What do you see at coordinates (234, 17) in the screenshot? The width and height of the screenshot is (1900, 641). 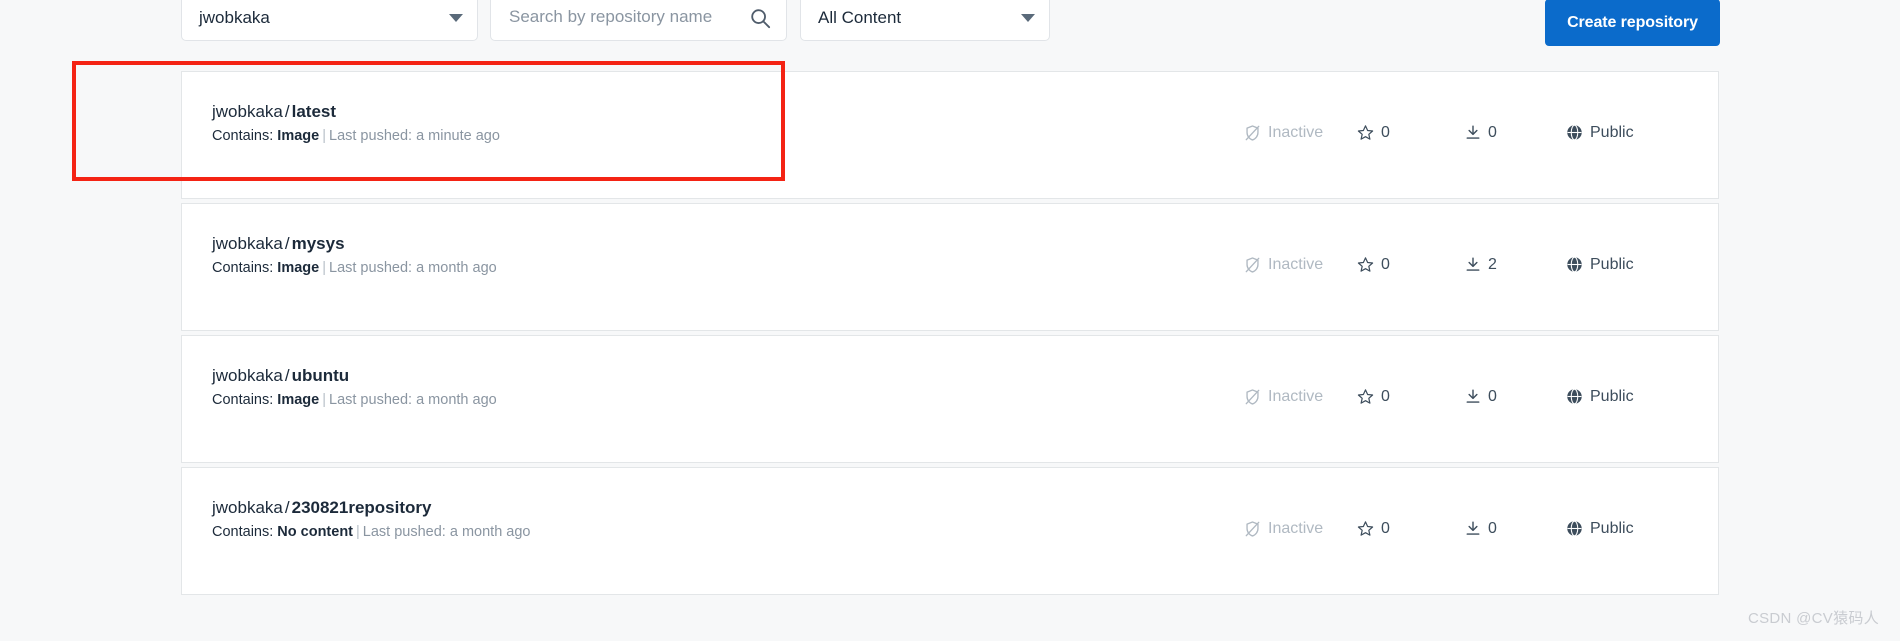 I see `namespace-dropdown-value: jwobkaka` at bounding box center [234, 17].